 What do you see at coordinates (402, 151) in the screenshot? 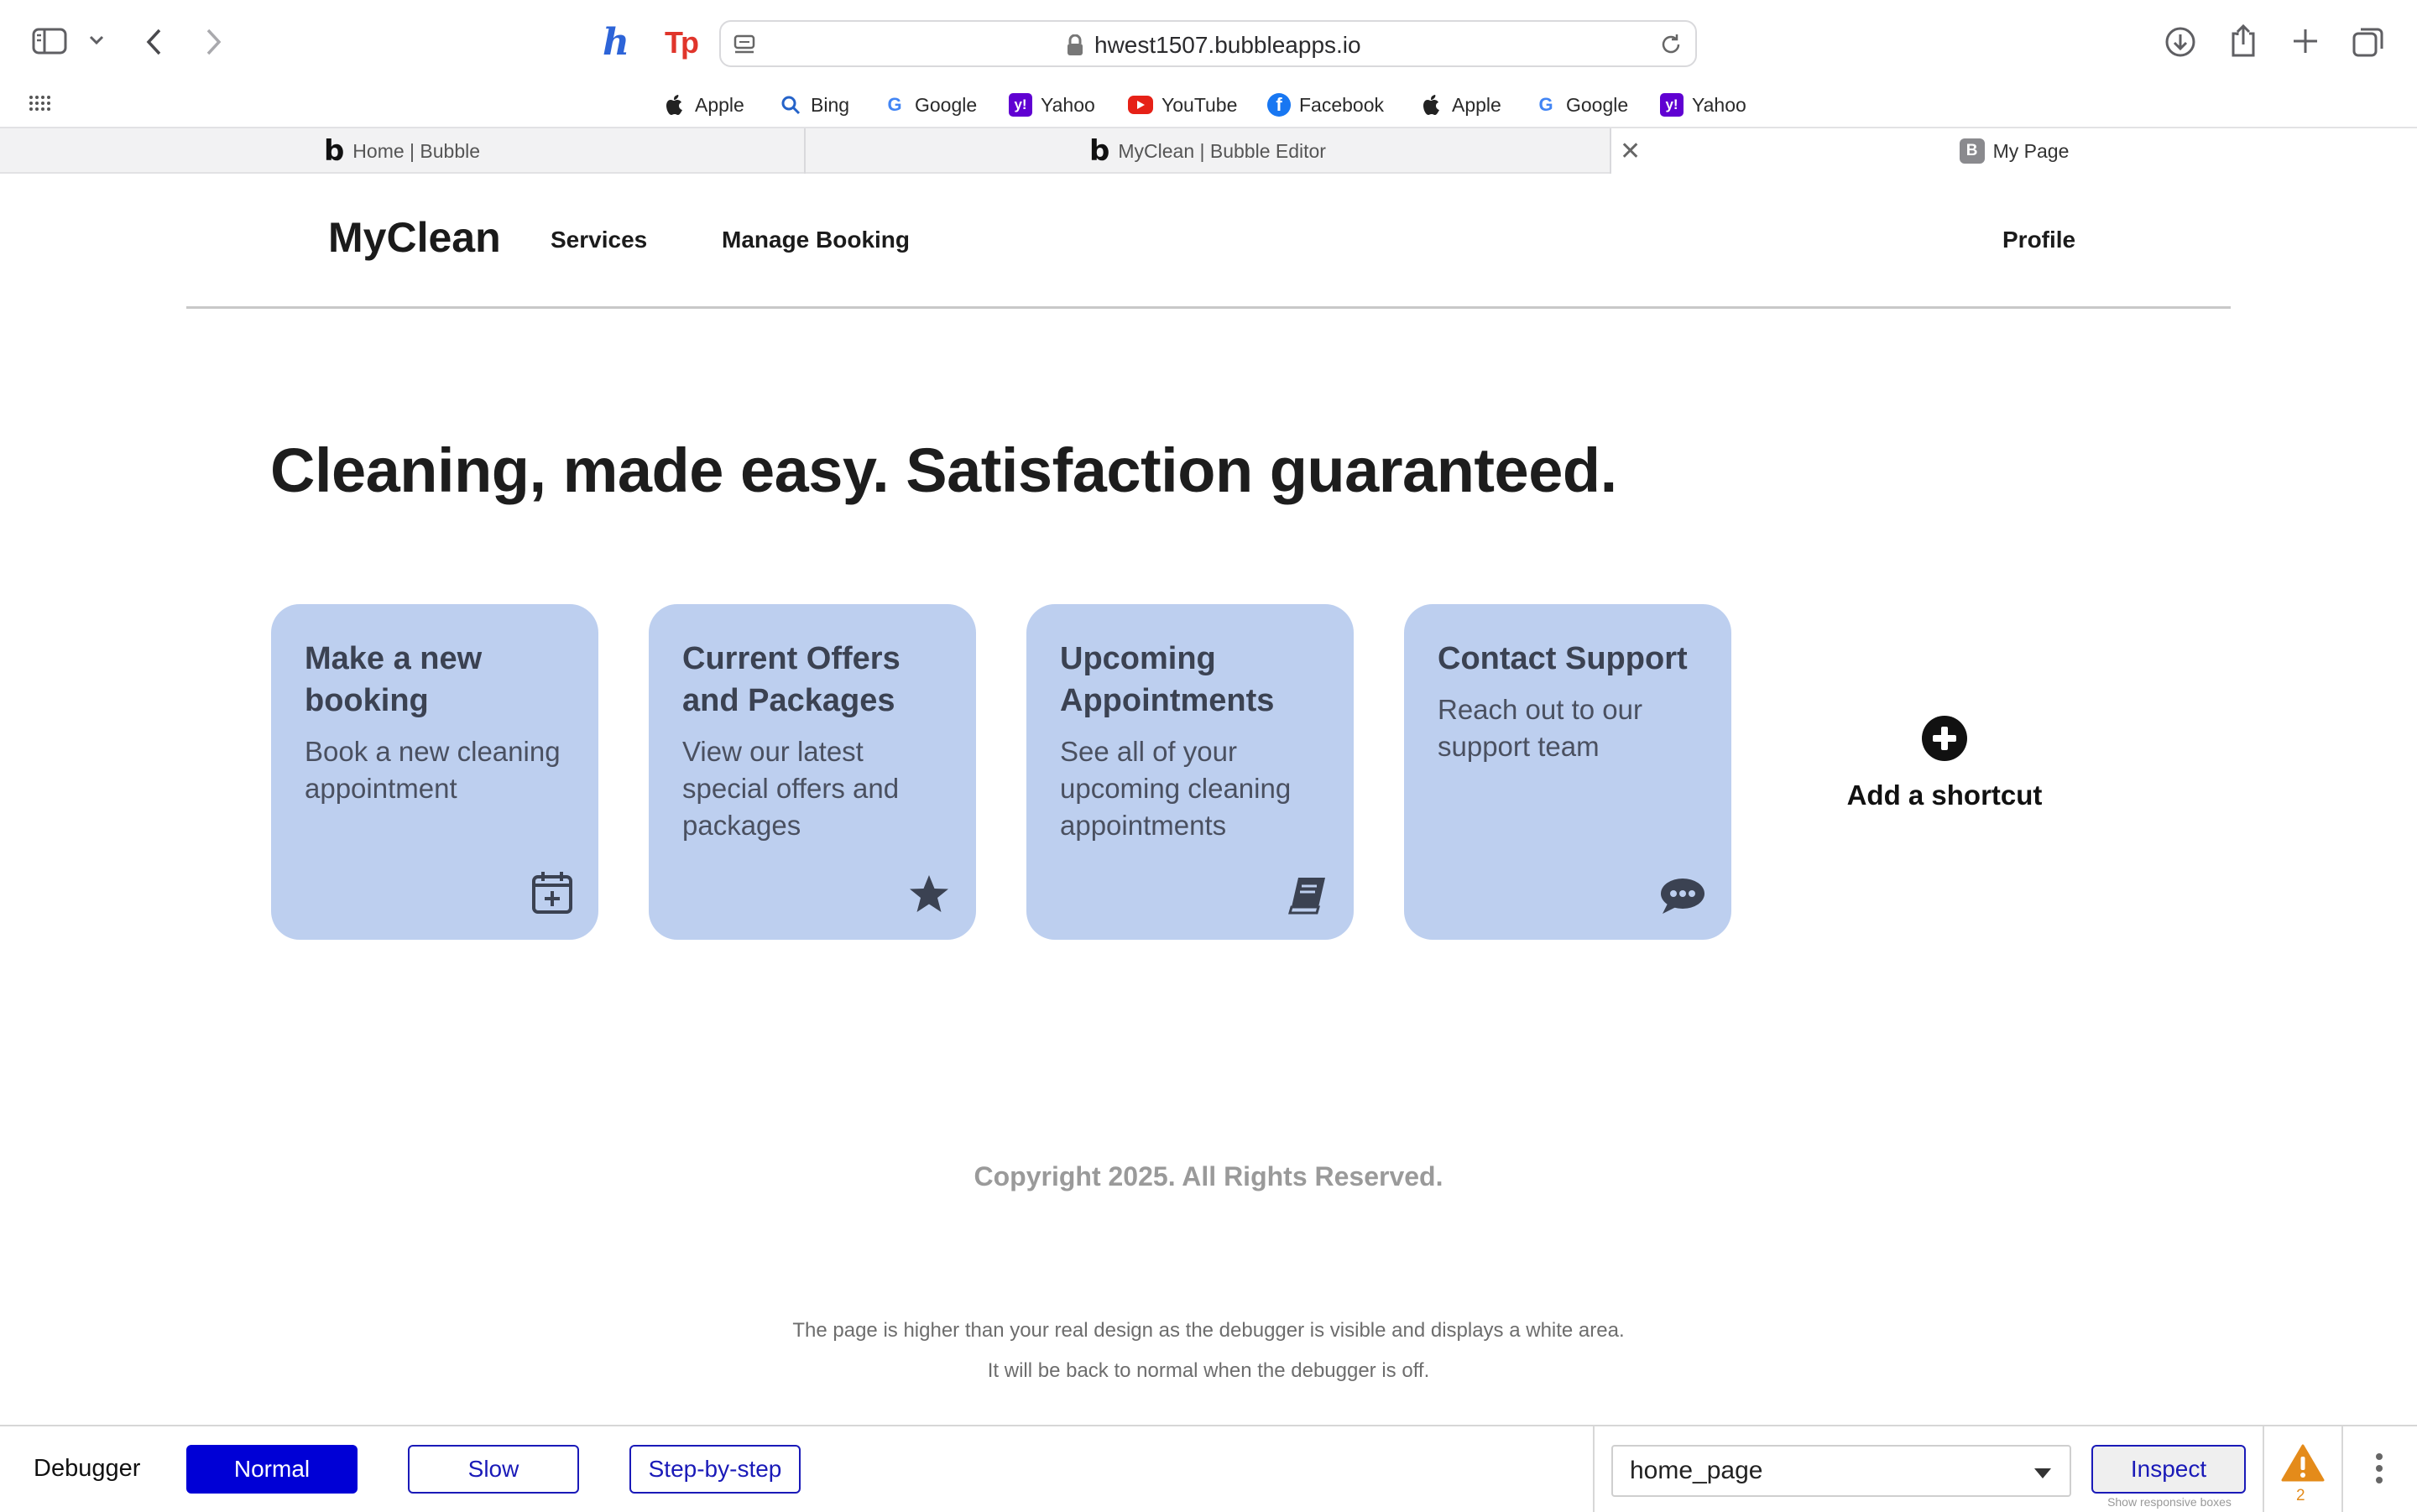
I see `tab-home-bubble: b Home | Bubble` at bounding box center [402, 151].